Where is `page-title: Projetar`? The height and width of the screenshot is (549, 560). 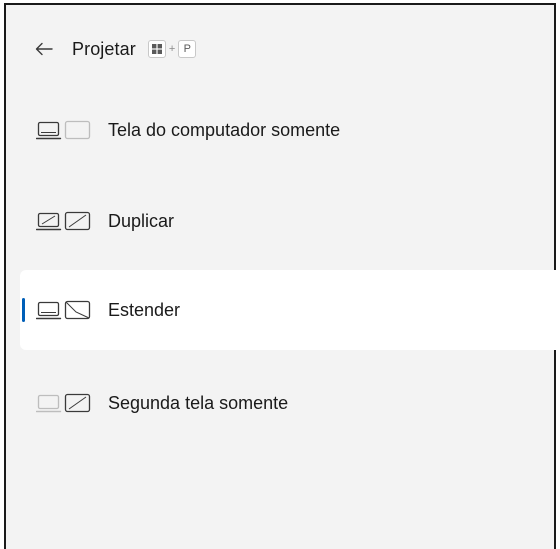 page-title: Projetar is located at coordinates (104, 48).